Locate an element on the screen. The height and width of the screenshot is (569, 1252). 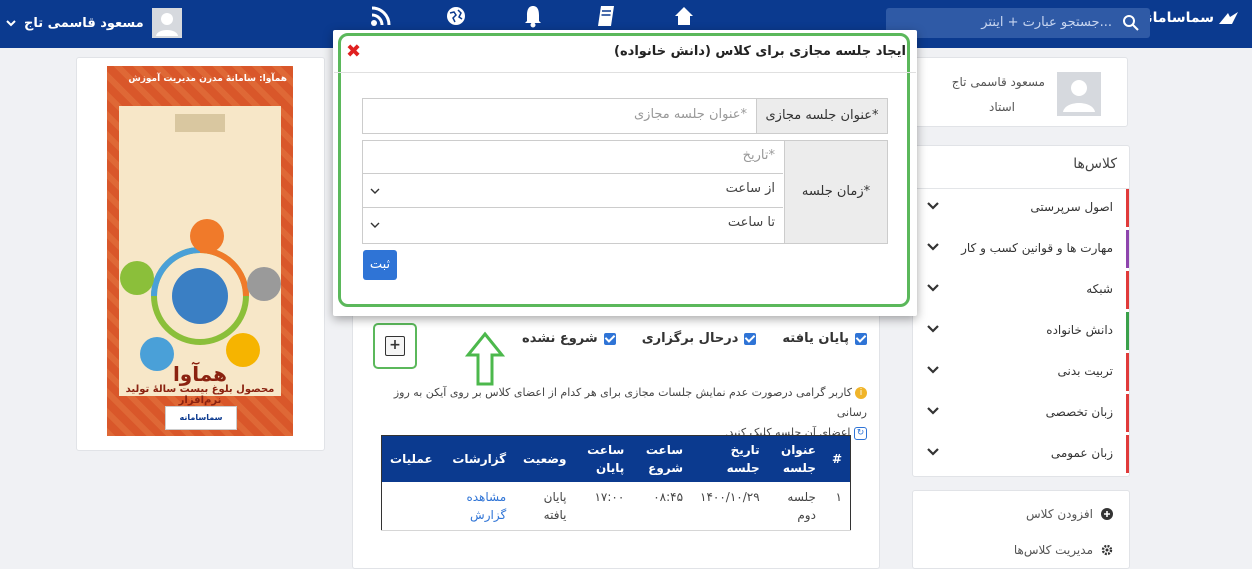
classes-heading: کلاس‌ها is located at coordinates (1095, 164).